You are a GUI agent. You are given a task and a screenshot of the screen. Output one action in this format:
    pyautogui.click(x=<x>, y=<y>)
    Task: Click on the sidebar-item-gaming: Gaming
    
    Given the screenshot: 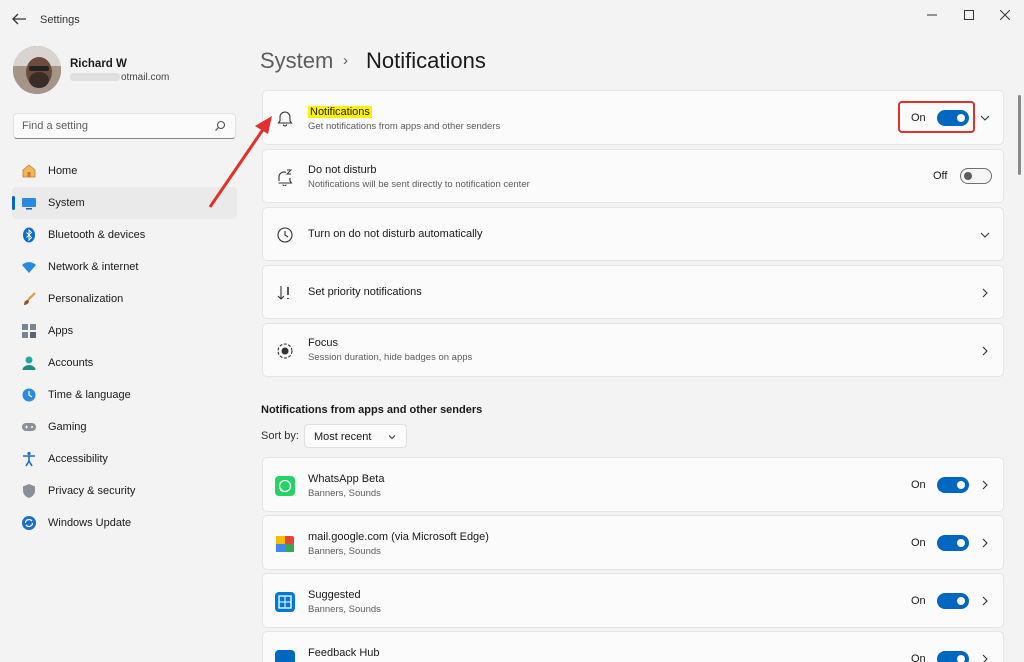 What is the action you would take?
    pyautogui.click(x=124, y=427)
    